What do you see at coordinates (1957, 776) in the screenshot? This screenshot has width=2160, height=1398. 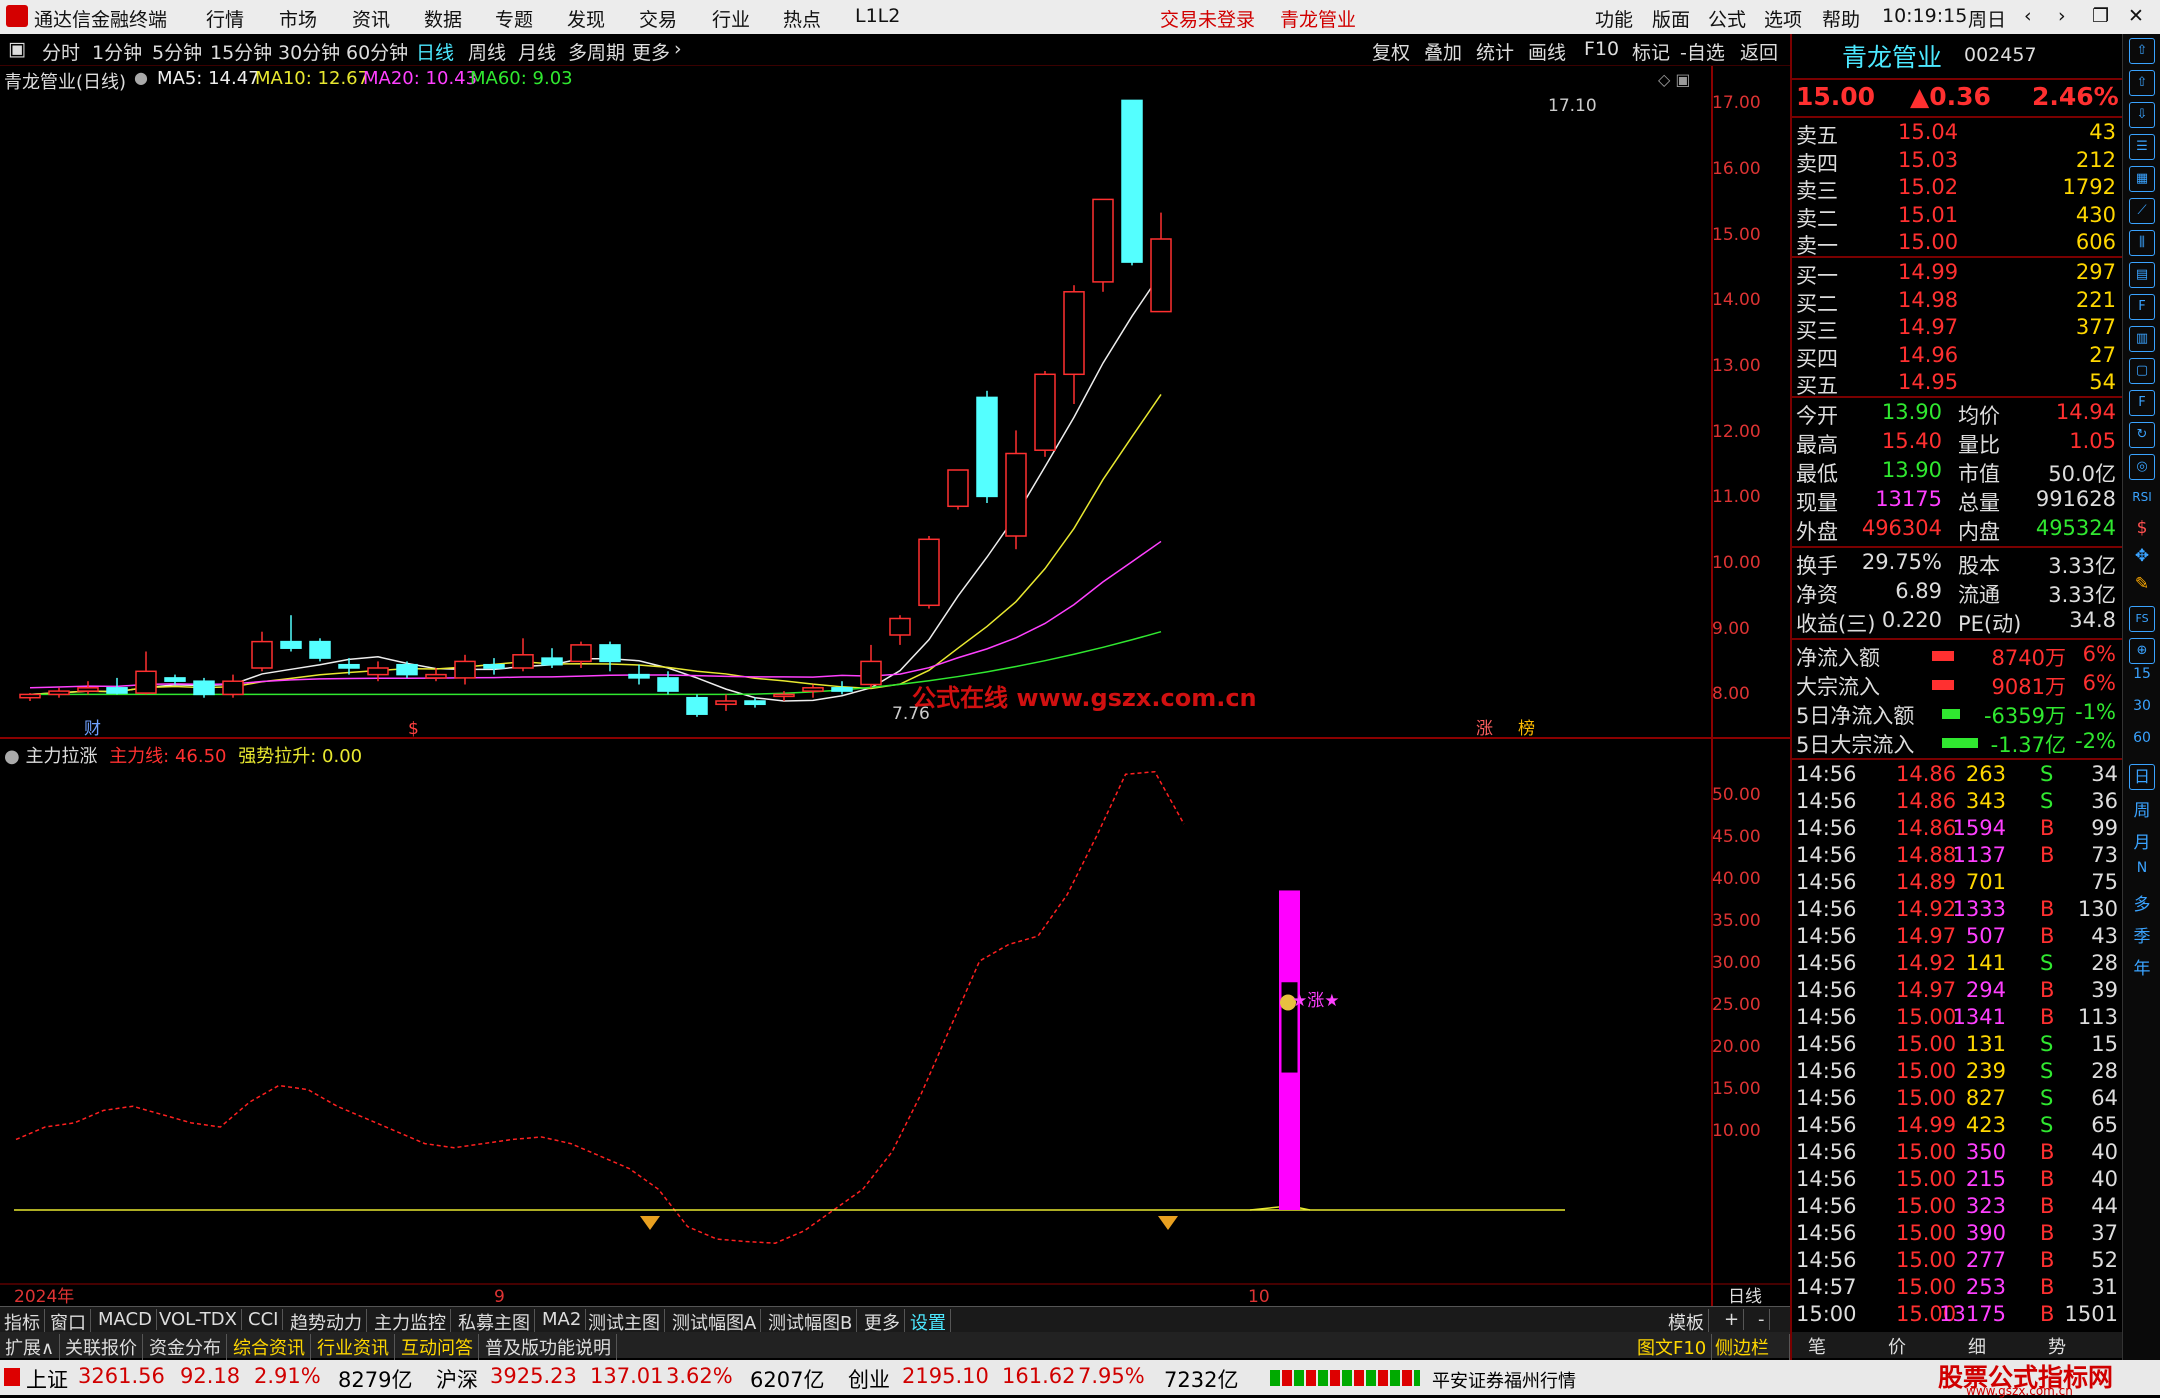 I see `tick-row: 14:56 14.86 263 S 34` at bounding box center [1957, 776].